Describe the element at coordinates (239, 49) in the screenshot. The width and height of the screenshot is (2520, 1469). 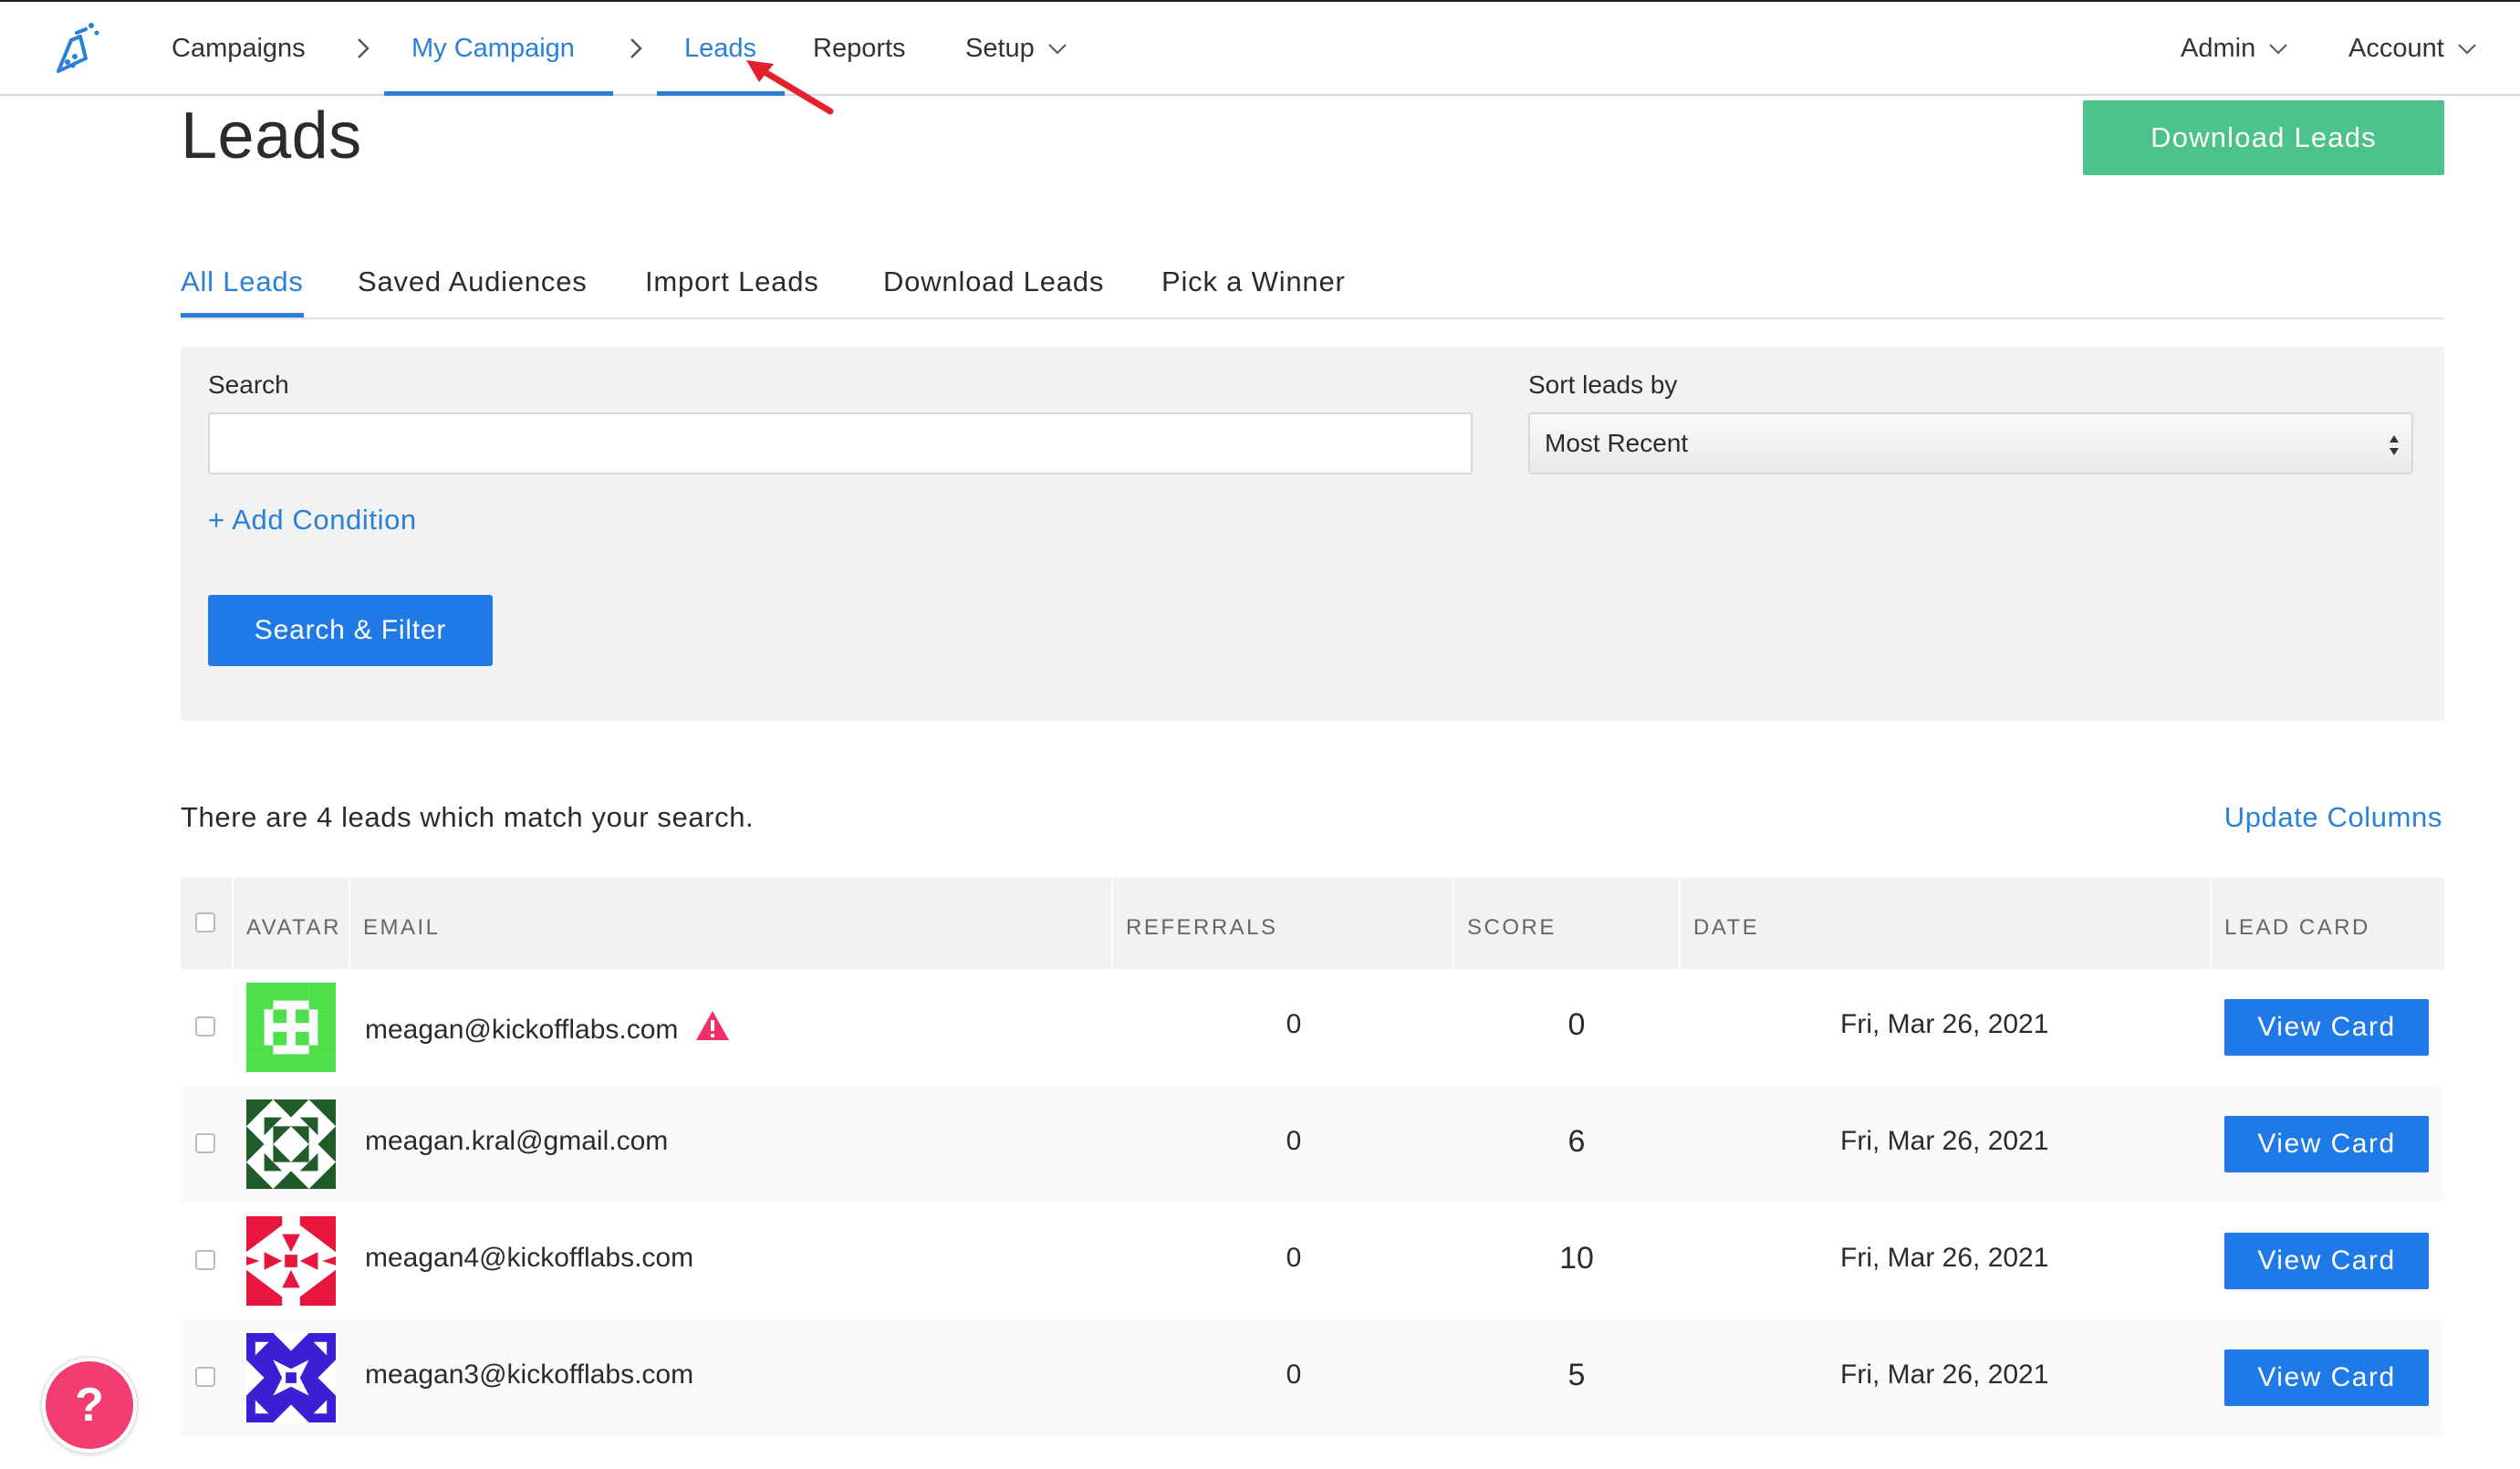
I see `breadcrumb-campaigns: Campaigns` at that location.